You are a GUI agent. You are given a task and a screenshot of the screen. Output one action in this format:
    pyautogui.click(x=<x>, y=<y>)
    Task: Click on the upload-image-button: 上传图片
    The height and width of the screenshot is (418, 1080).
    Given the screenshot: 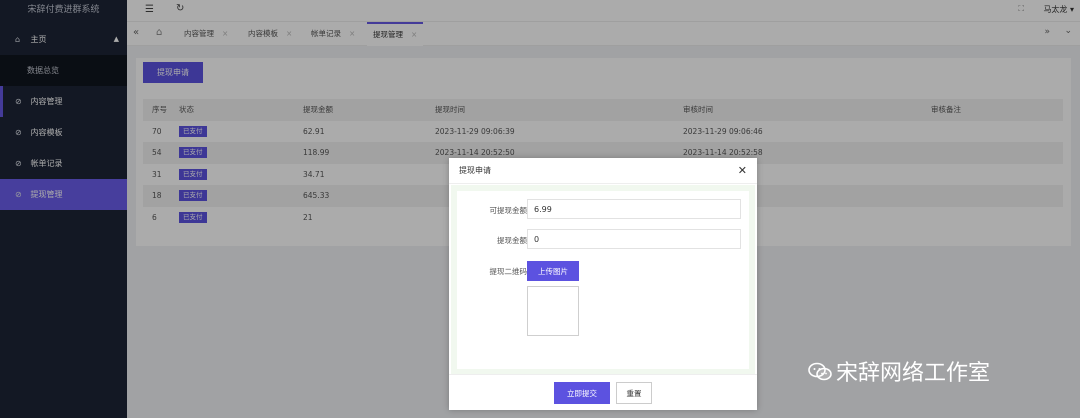 What is the action you would take?
    pyautogui.click(x=553, y=271)
    